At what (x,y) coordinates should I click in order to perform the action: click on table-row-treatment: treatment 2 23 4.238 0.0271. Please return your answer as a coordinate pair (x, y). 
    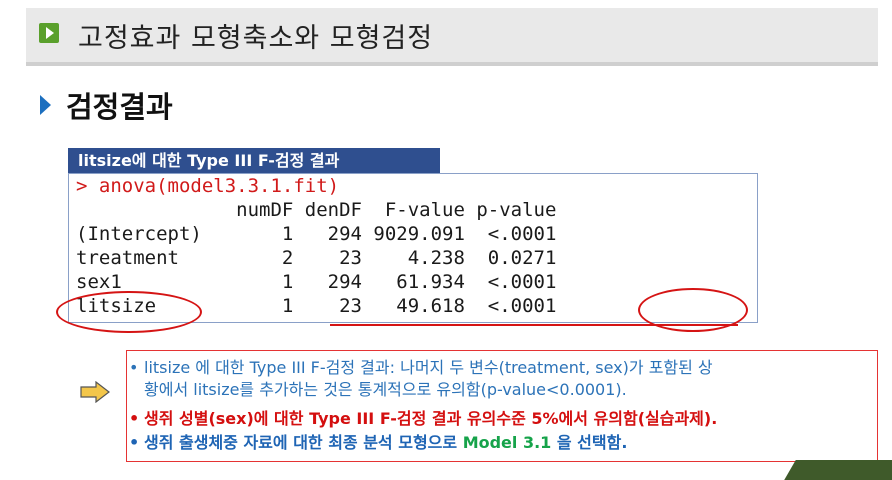
    Looking at the image, I should click on (316, 258).